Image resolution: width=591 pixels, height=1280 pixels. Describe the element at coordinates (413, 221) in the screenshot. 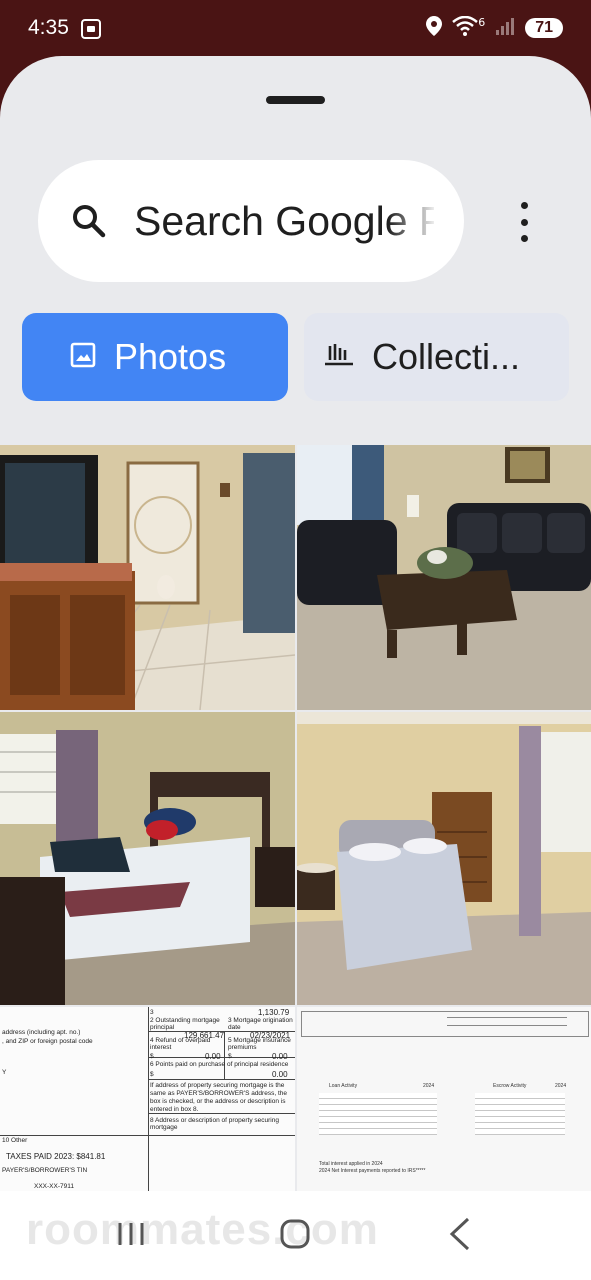

I see `search-fade` at that location.